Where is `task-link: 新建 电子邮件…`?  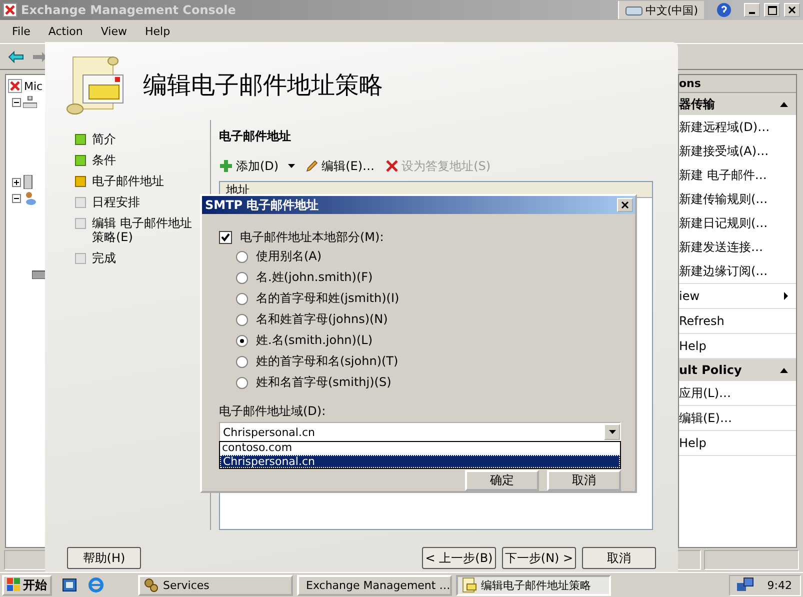
task-link: 新建 电子邮件… is located at coordinates (737, 175).